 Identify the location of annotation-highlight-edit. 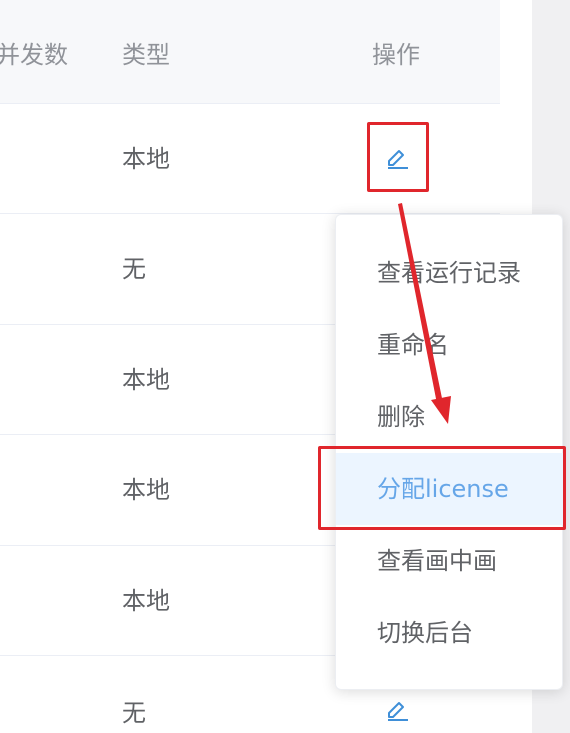
(398, 157).